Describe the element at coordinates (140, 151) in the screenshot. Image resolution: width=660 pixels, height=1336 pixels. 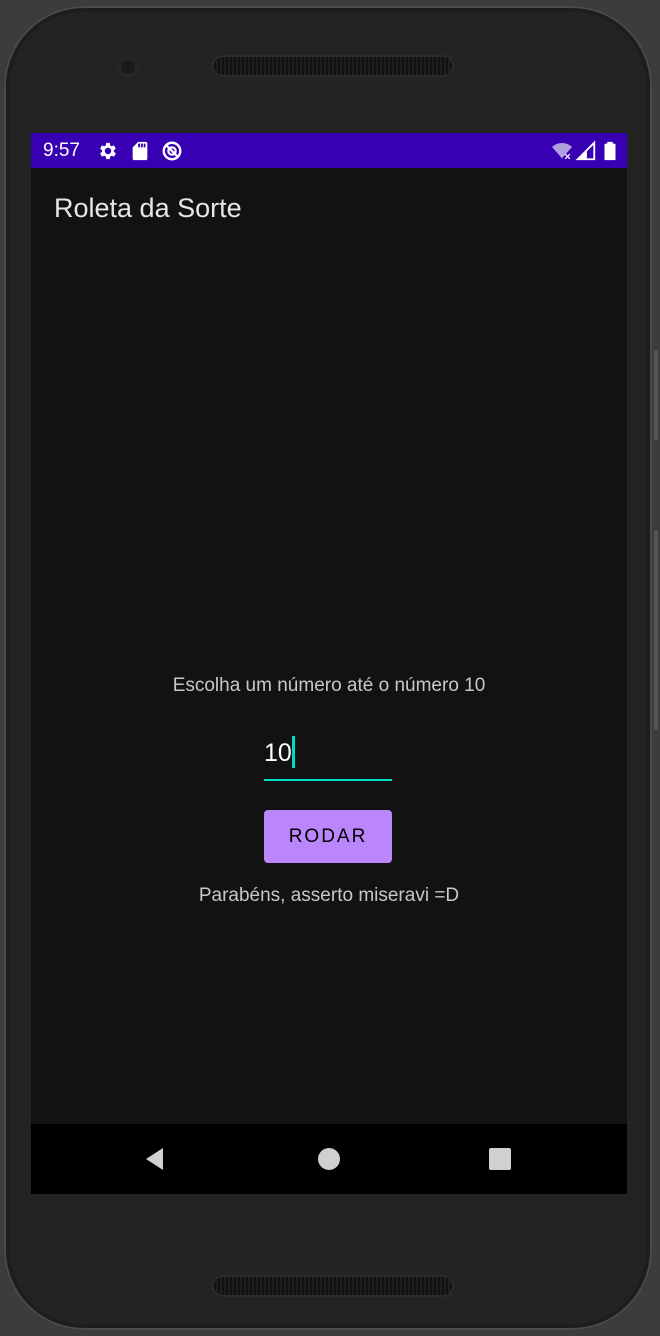
I see `sd-card-icon` at that location.